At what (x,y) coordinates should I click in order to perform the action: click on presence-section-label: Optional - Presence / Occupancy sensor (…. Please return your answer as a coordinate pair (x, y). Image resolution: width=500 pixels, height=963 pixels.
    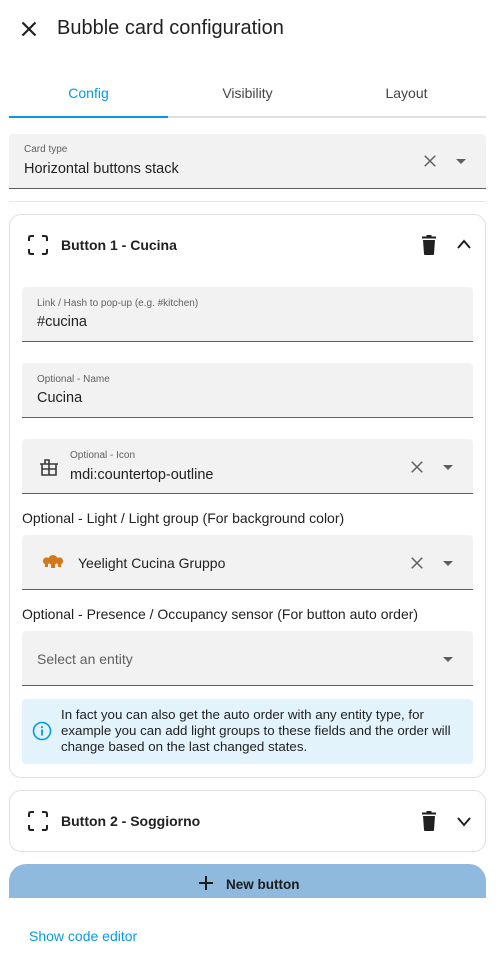
    Looking at the image, I should click on (220, 614).